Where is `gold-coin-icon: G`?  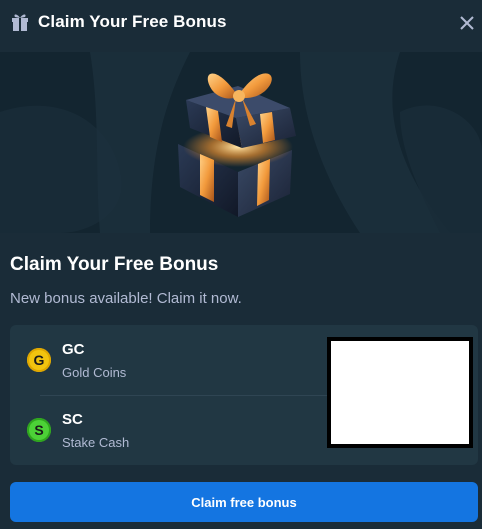
gold-coin-icon: G is located at coordinates (39, 360).